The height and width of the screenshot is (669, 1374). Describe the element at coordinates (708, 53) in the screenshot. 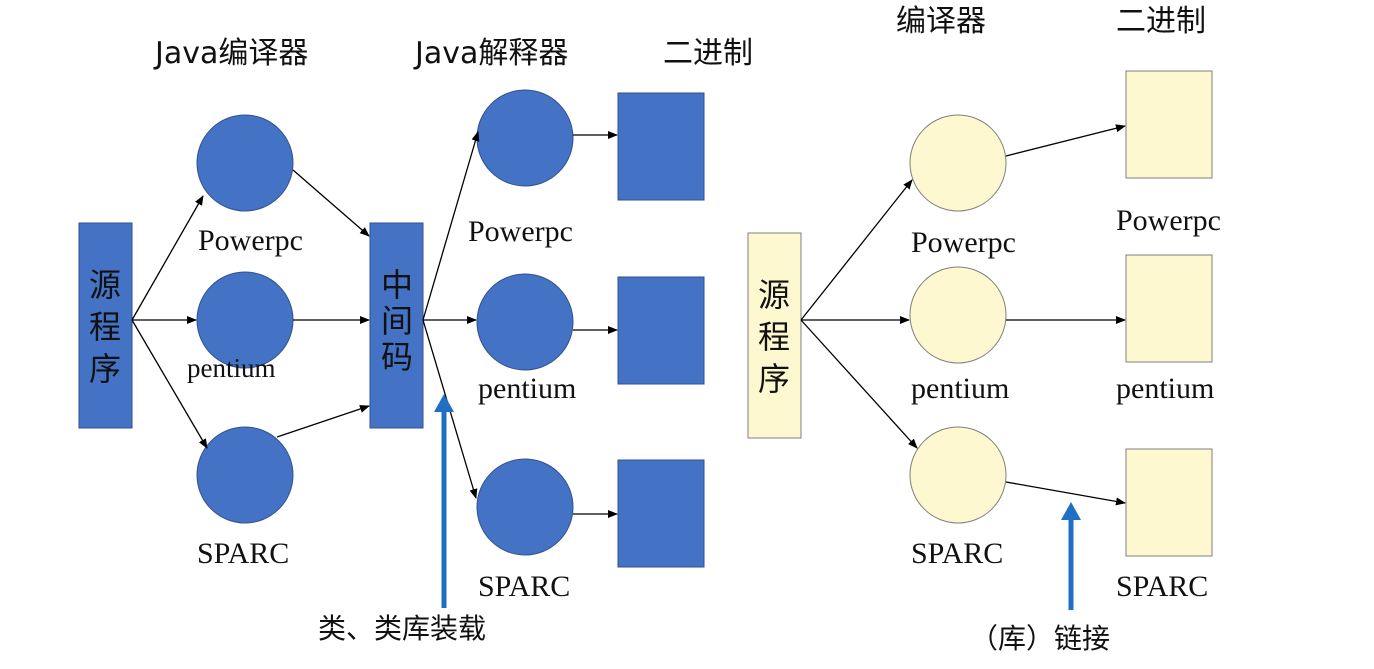

I see `left-header-binary: 二进制` at that location.